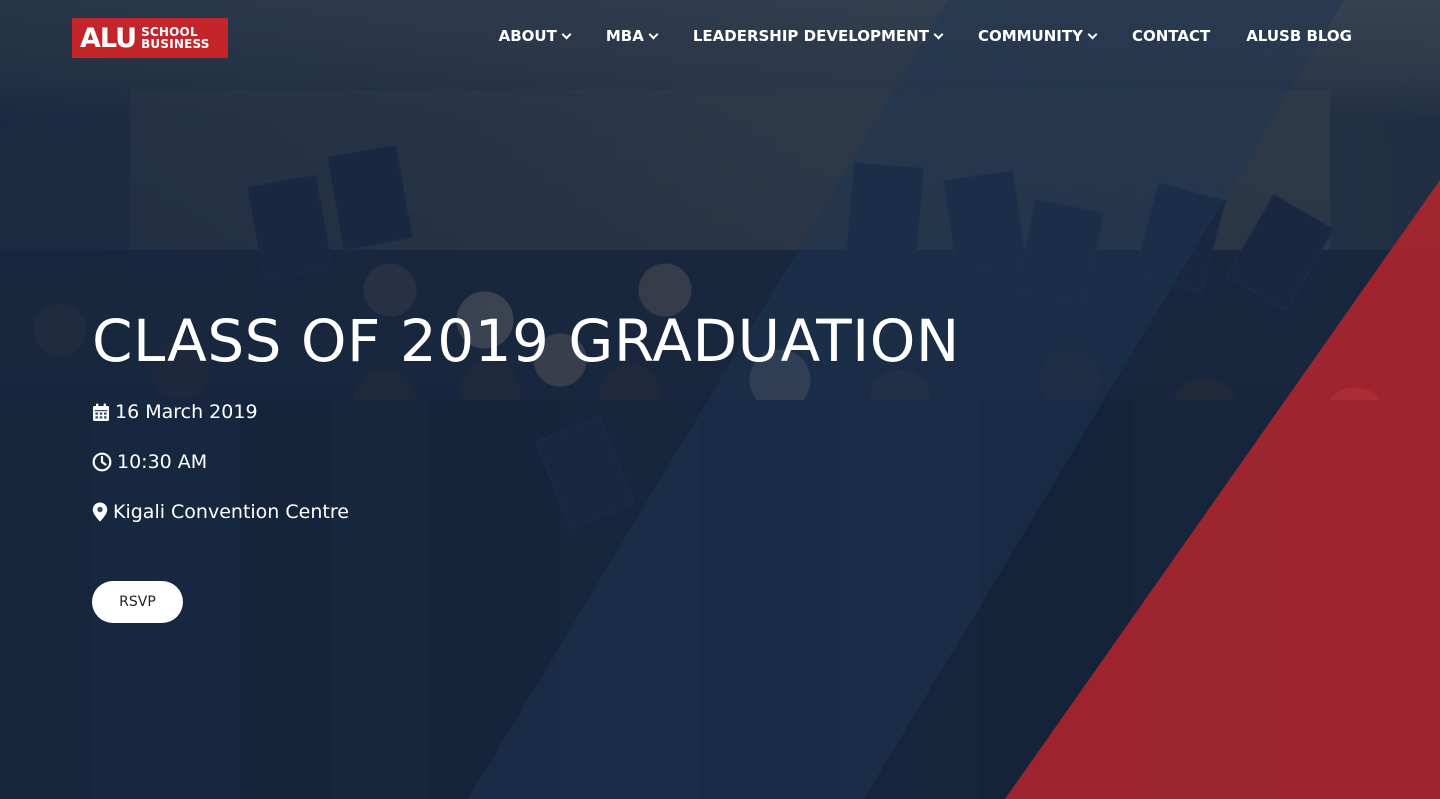 The height and width of the screenshot is (799, 1440). I want to click on nav-label: ALUSB BLOG, so click(1299, 36).